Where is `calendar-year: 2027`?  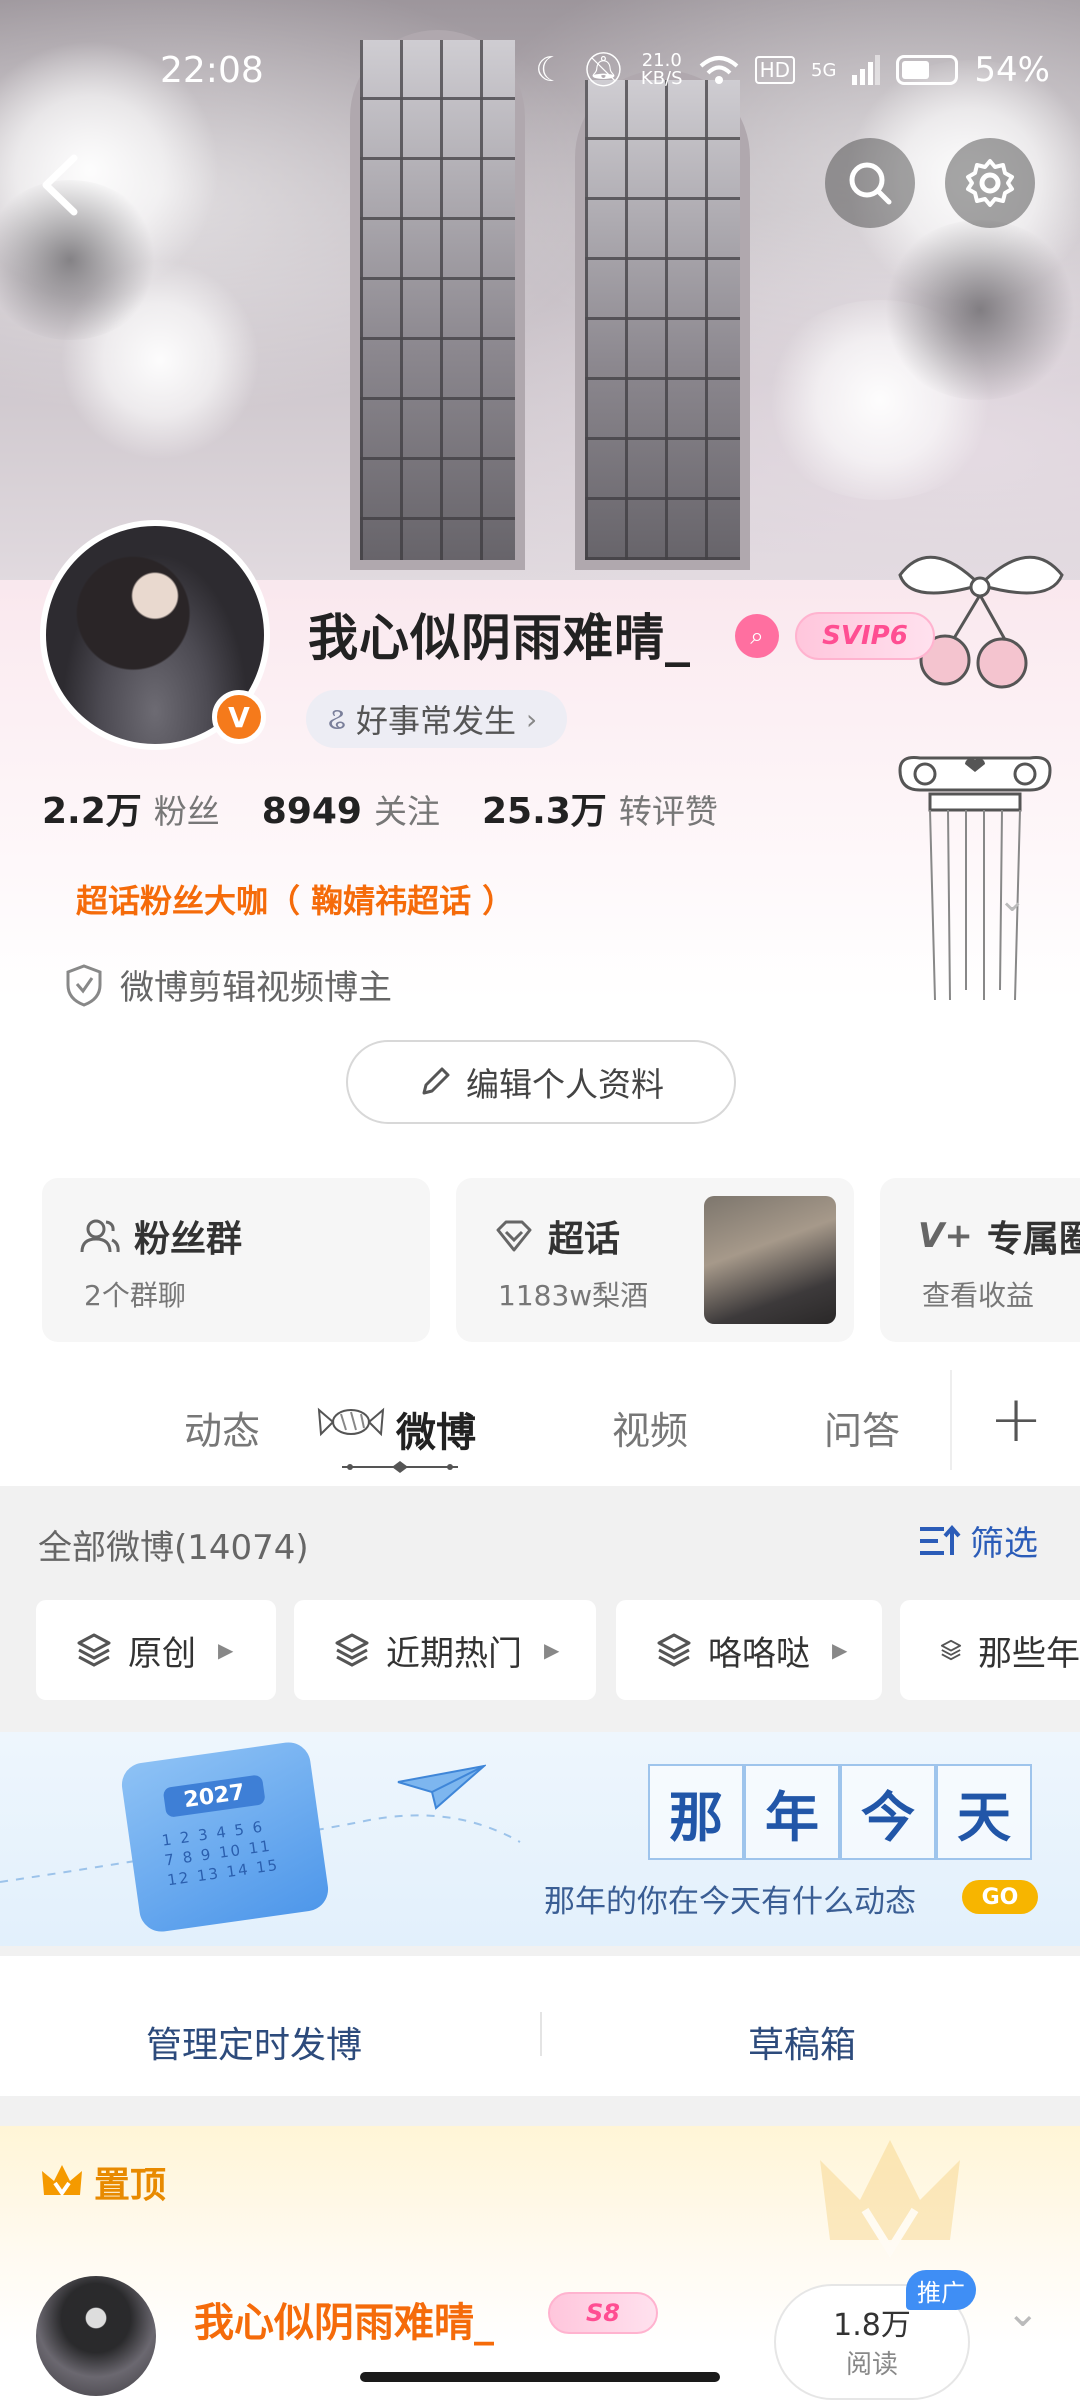 calendar-year: 2027 is located at coordinates (214, 1796).